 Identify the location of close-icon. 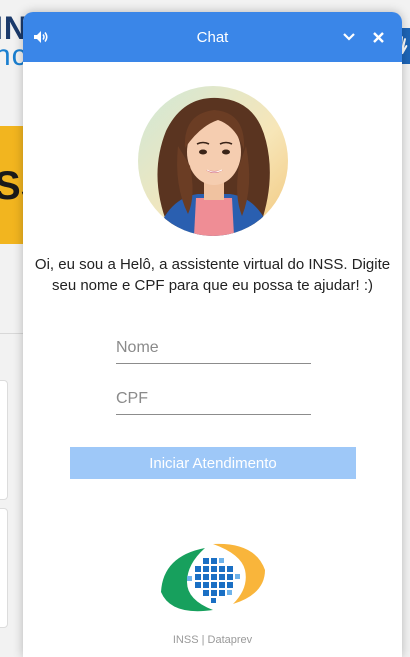
(378, 37).